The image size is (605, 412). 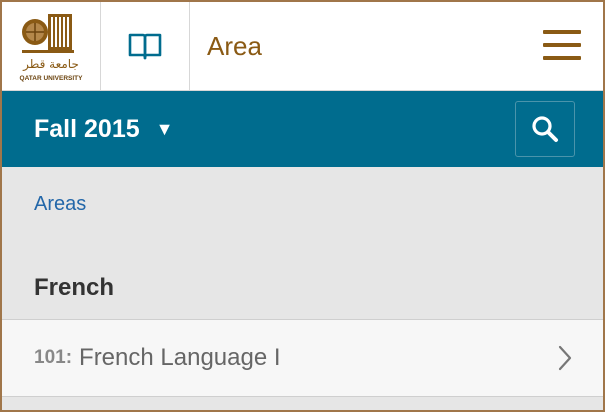 I want to click on book-icon, so click(x=145, y=46).